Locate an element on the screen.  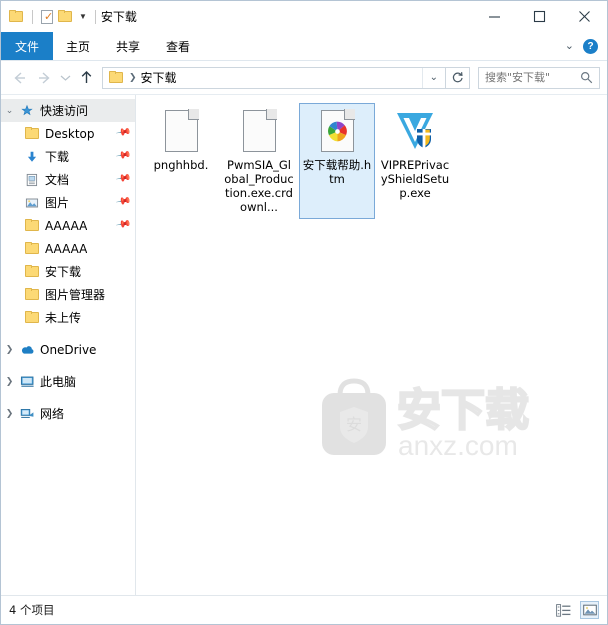
large-icons-view-icon is located at coordinates (589, 610).